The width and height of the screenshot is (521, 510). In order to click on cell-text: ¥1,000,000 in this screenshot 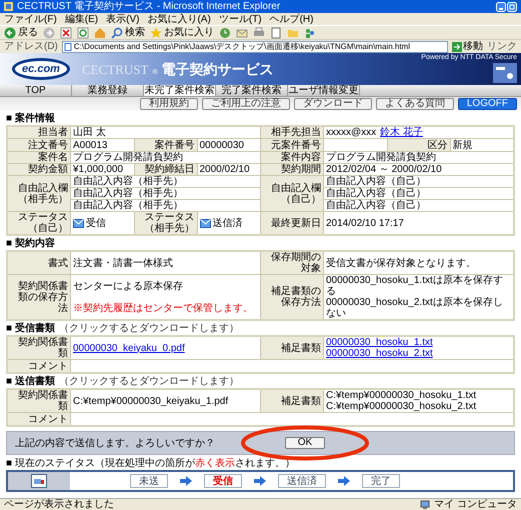, I will do `click(98, 169)`.